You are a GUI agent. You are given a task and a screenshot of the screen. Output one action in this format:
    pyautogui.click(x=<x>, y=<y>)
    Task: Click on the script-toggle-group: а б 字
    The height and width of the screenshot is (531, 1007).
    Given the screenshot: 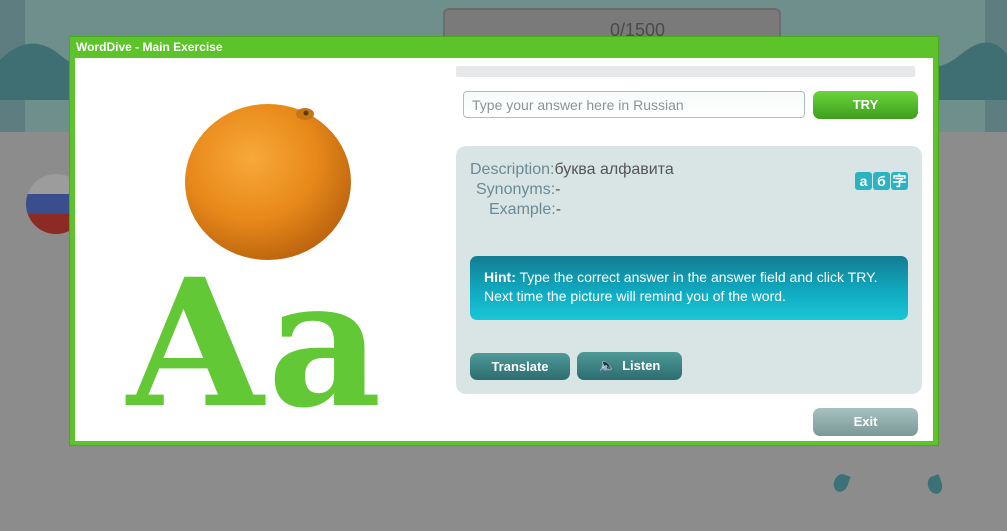 What is the action you would take?
    pyautogui.click(x=881, y=181)
    